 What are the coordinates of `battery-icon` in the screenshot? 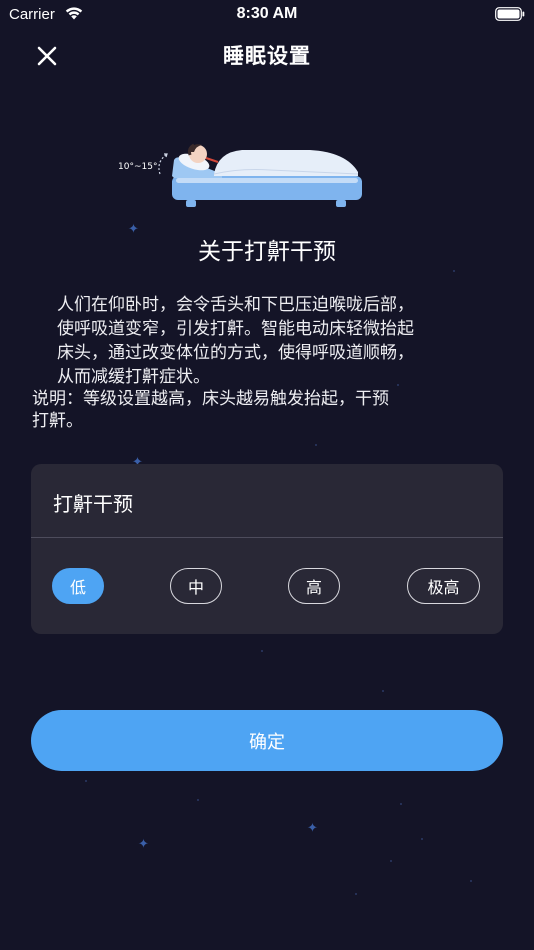 It's located at (510, 14).